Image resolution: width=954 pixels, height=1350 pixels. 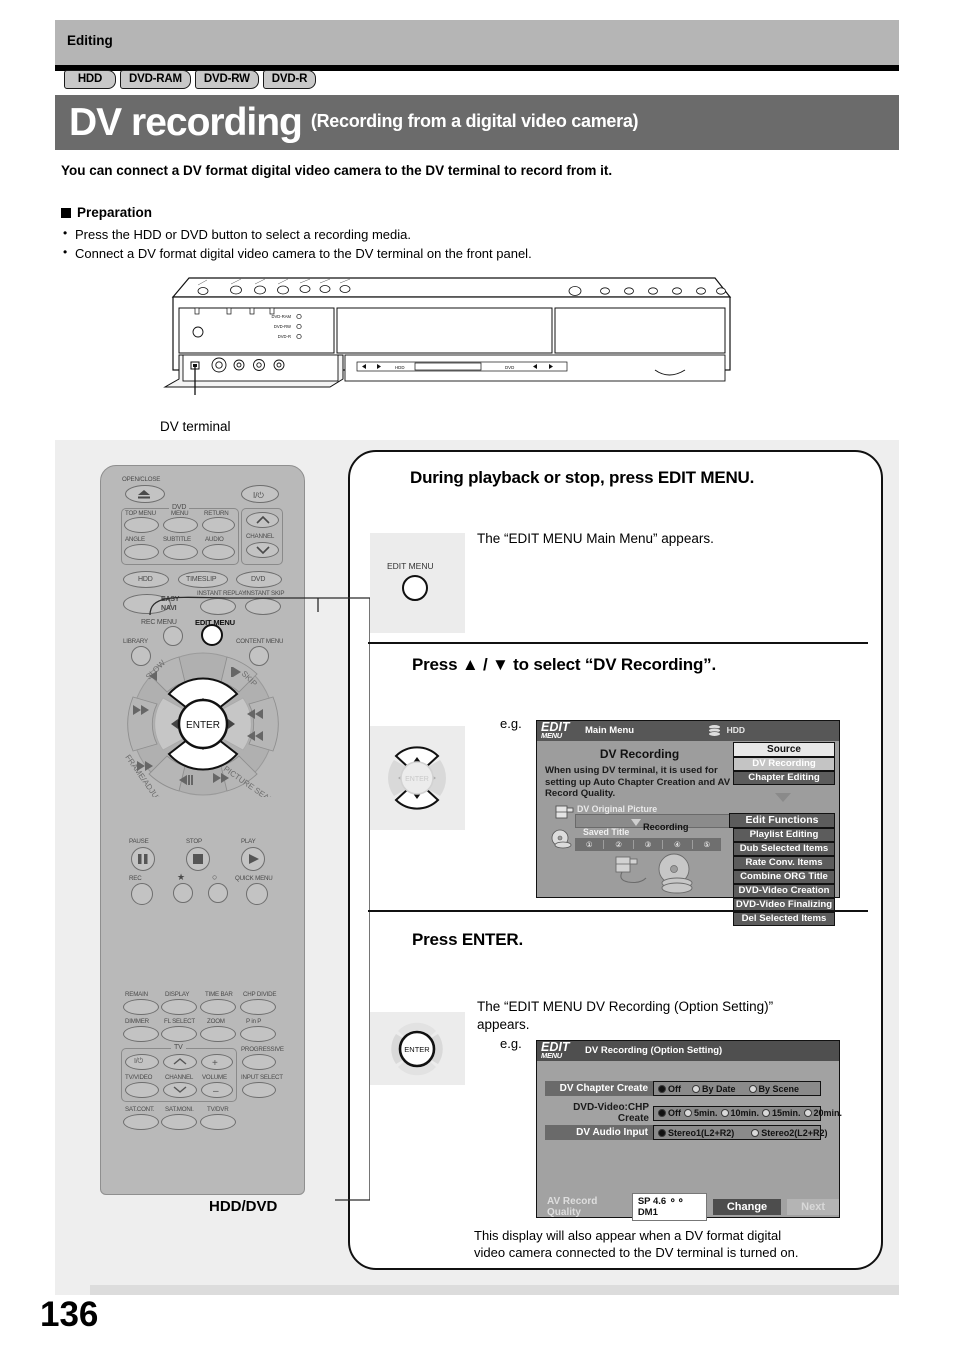 I want to click on remote-circle-icon: ○, so click(x=215, y=877).